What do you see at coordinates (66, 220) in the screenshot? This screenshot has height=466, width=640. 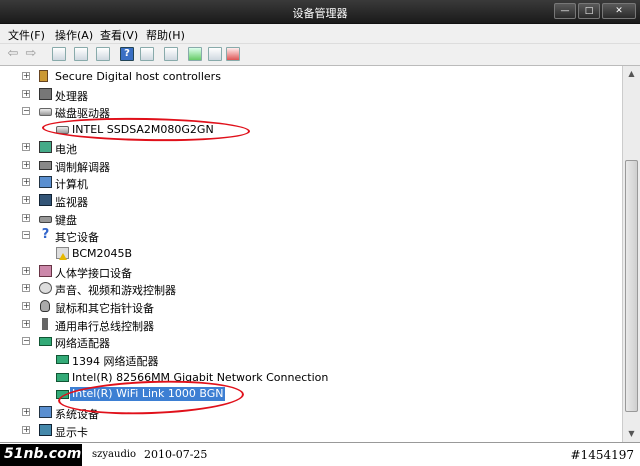 I see `tree-item-label: 键盘` at bounding box center [66, 220].